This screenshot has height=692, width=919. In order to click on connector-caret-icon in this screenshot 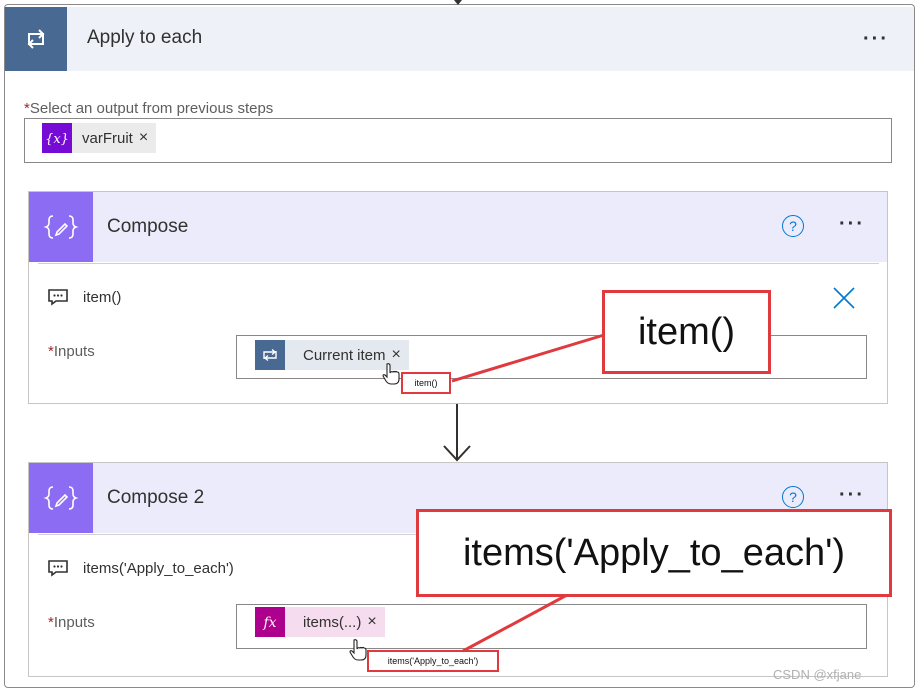, I will do `click(458, 2)`.